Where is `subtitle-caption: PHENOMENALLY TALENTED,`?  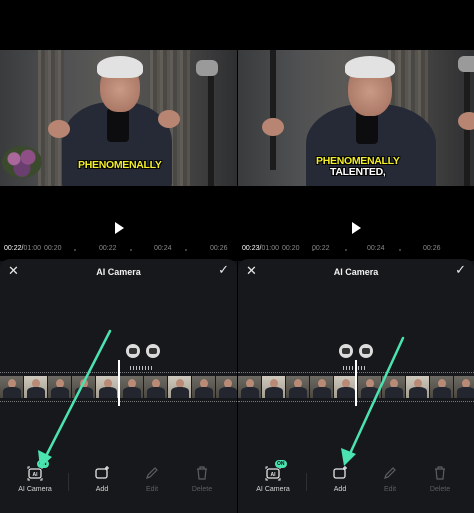
subtitle-caption: PHENOMENALLY TALENTED, is located at coordinates (358, 167).